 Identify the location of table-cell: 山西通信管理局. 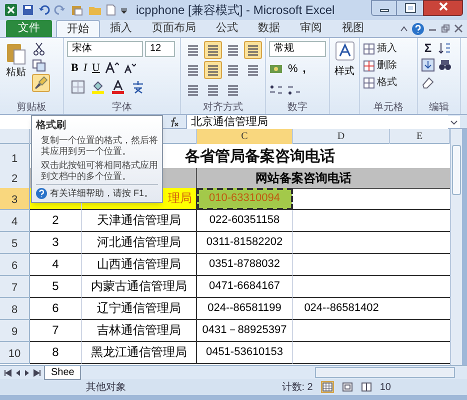
(139, 265).